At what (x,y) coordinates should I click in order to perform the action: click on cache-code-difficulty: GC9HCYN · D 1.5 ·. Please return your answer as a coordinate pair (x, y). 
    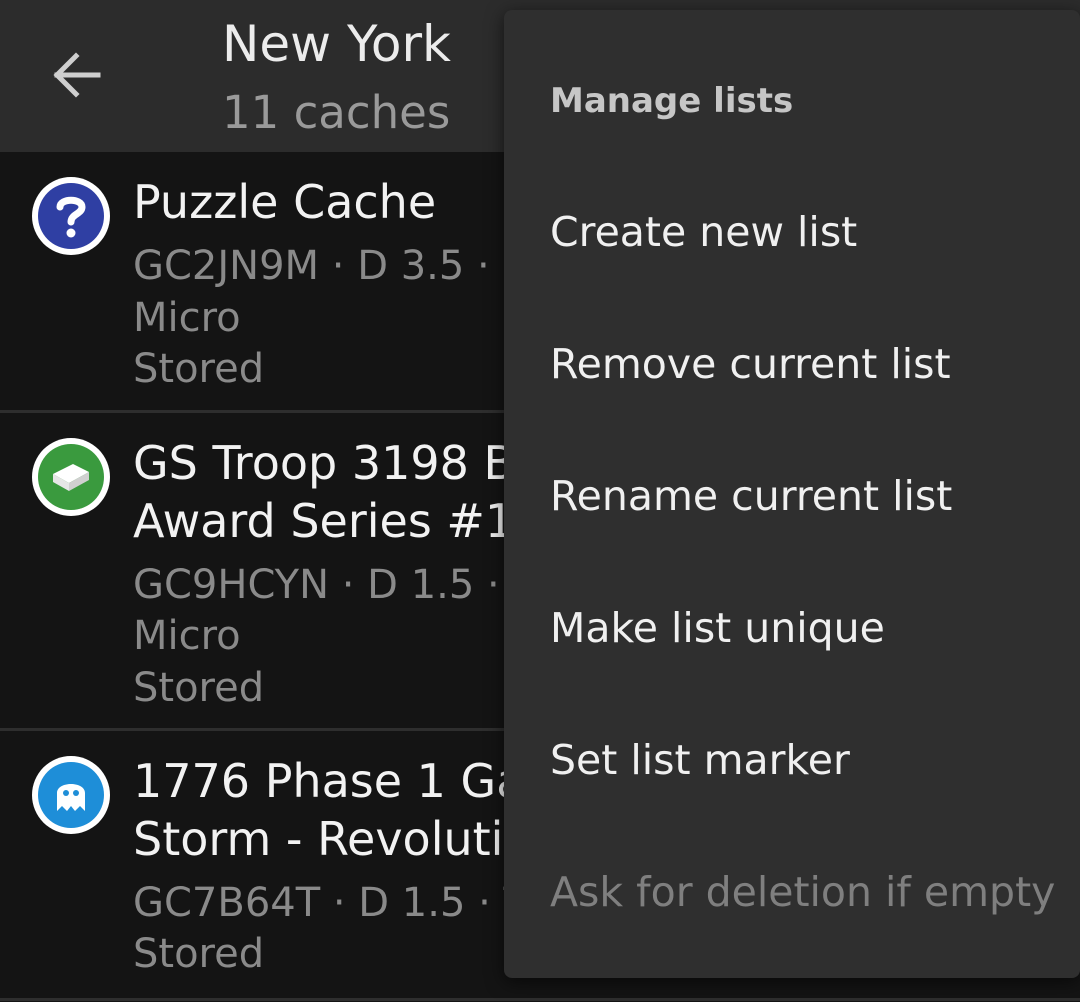
    Looking at the image, I should click on (316, 585).